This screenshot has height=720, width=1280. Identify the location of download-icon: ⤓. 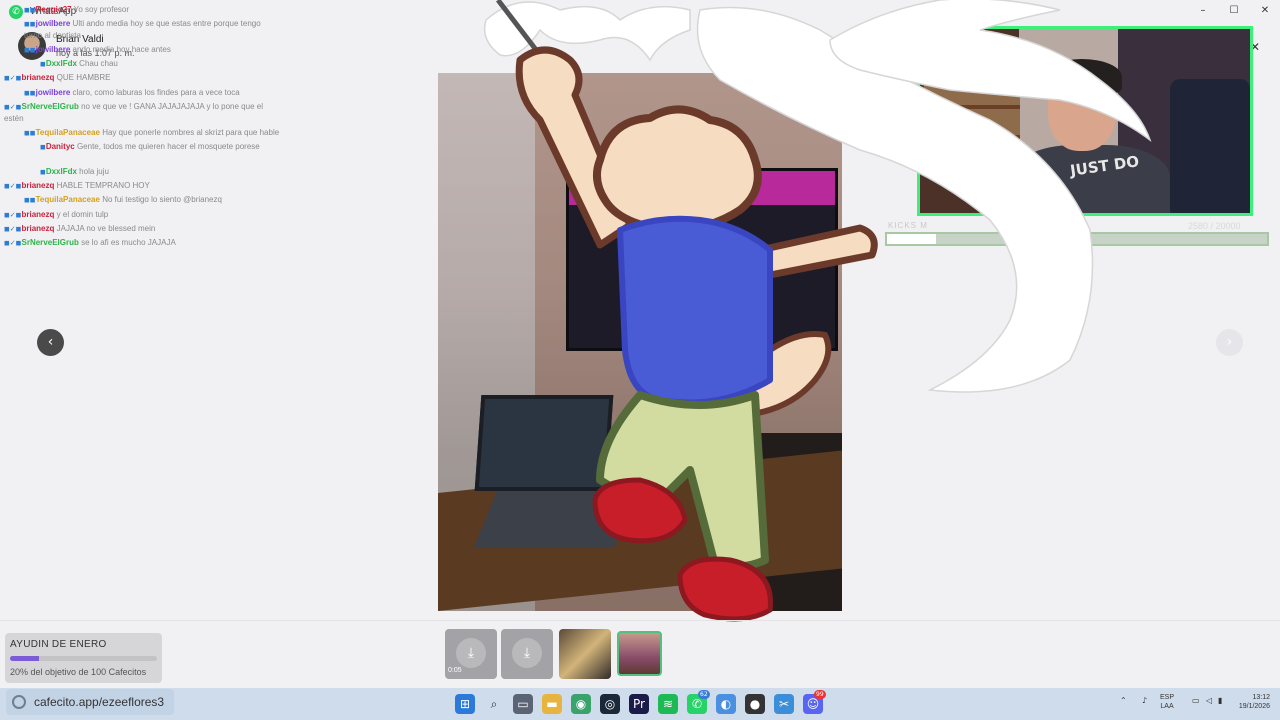
(527, 653).